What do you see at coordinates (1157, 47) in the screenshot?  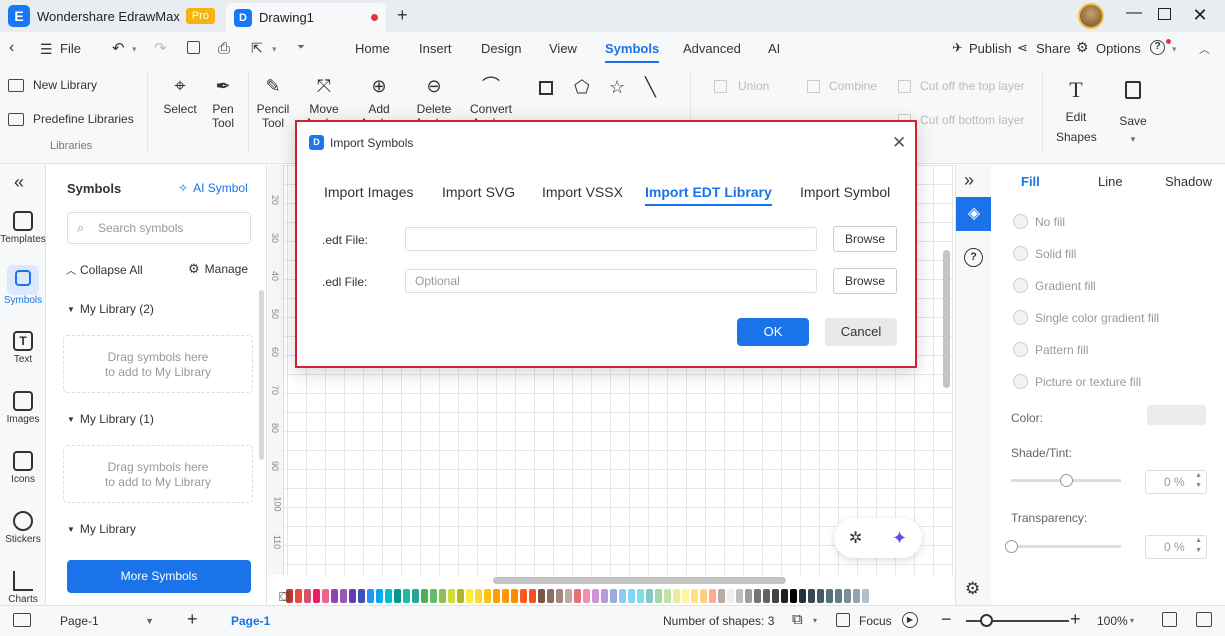 I see `help-icon: ?` at bounding box center [1157, 47].